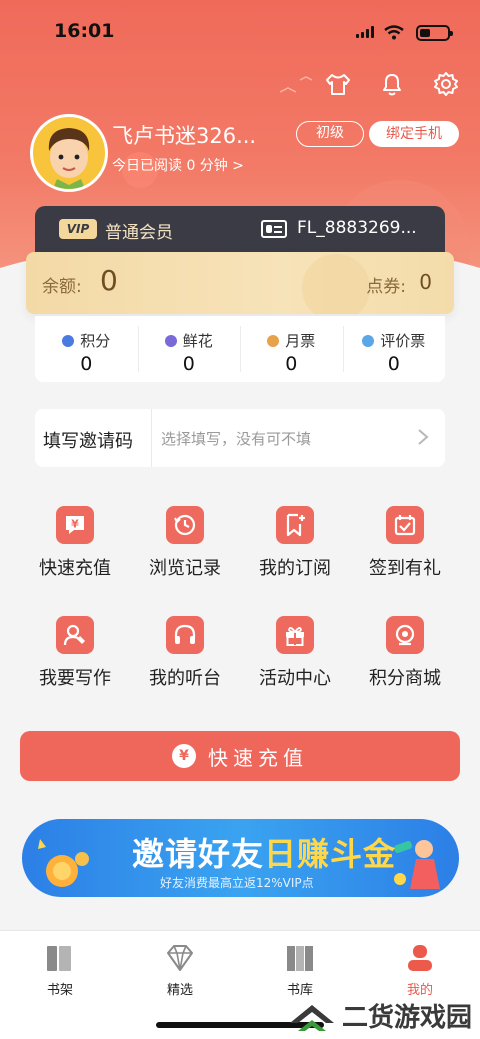 The width and height of the screenshot is (480, 1039). Describe the element at coordinates (295, 635) in the screenshot. I see `gift-icon` at that location.